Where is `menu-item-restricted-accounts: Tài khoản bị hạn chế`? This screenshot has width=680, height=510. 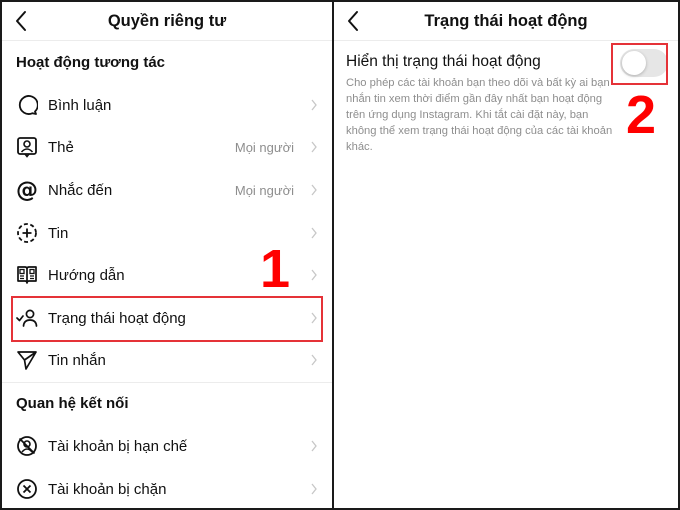 menu-item-restricted-accounts: Tài khoản bị hạn chế is located at coordinates (167, 446).